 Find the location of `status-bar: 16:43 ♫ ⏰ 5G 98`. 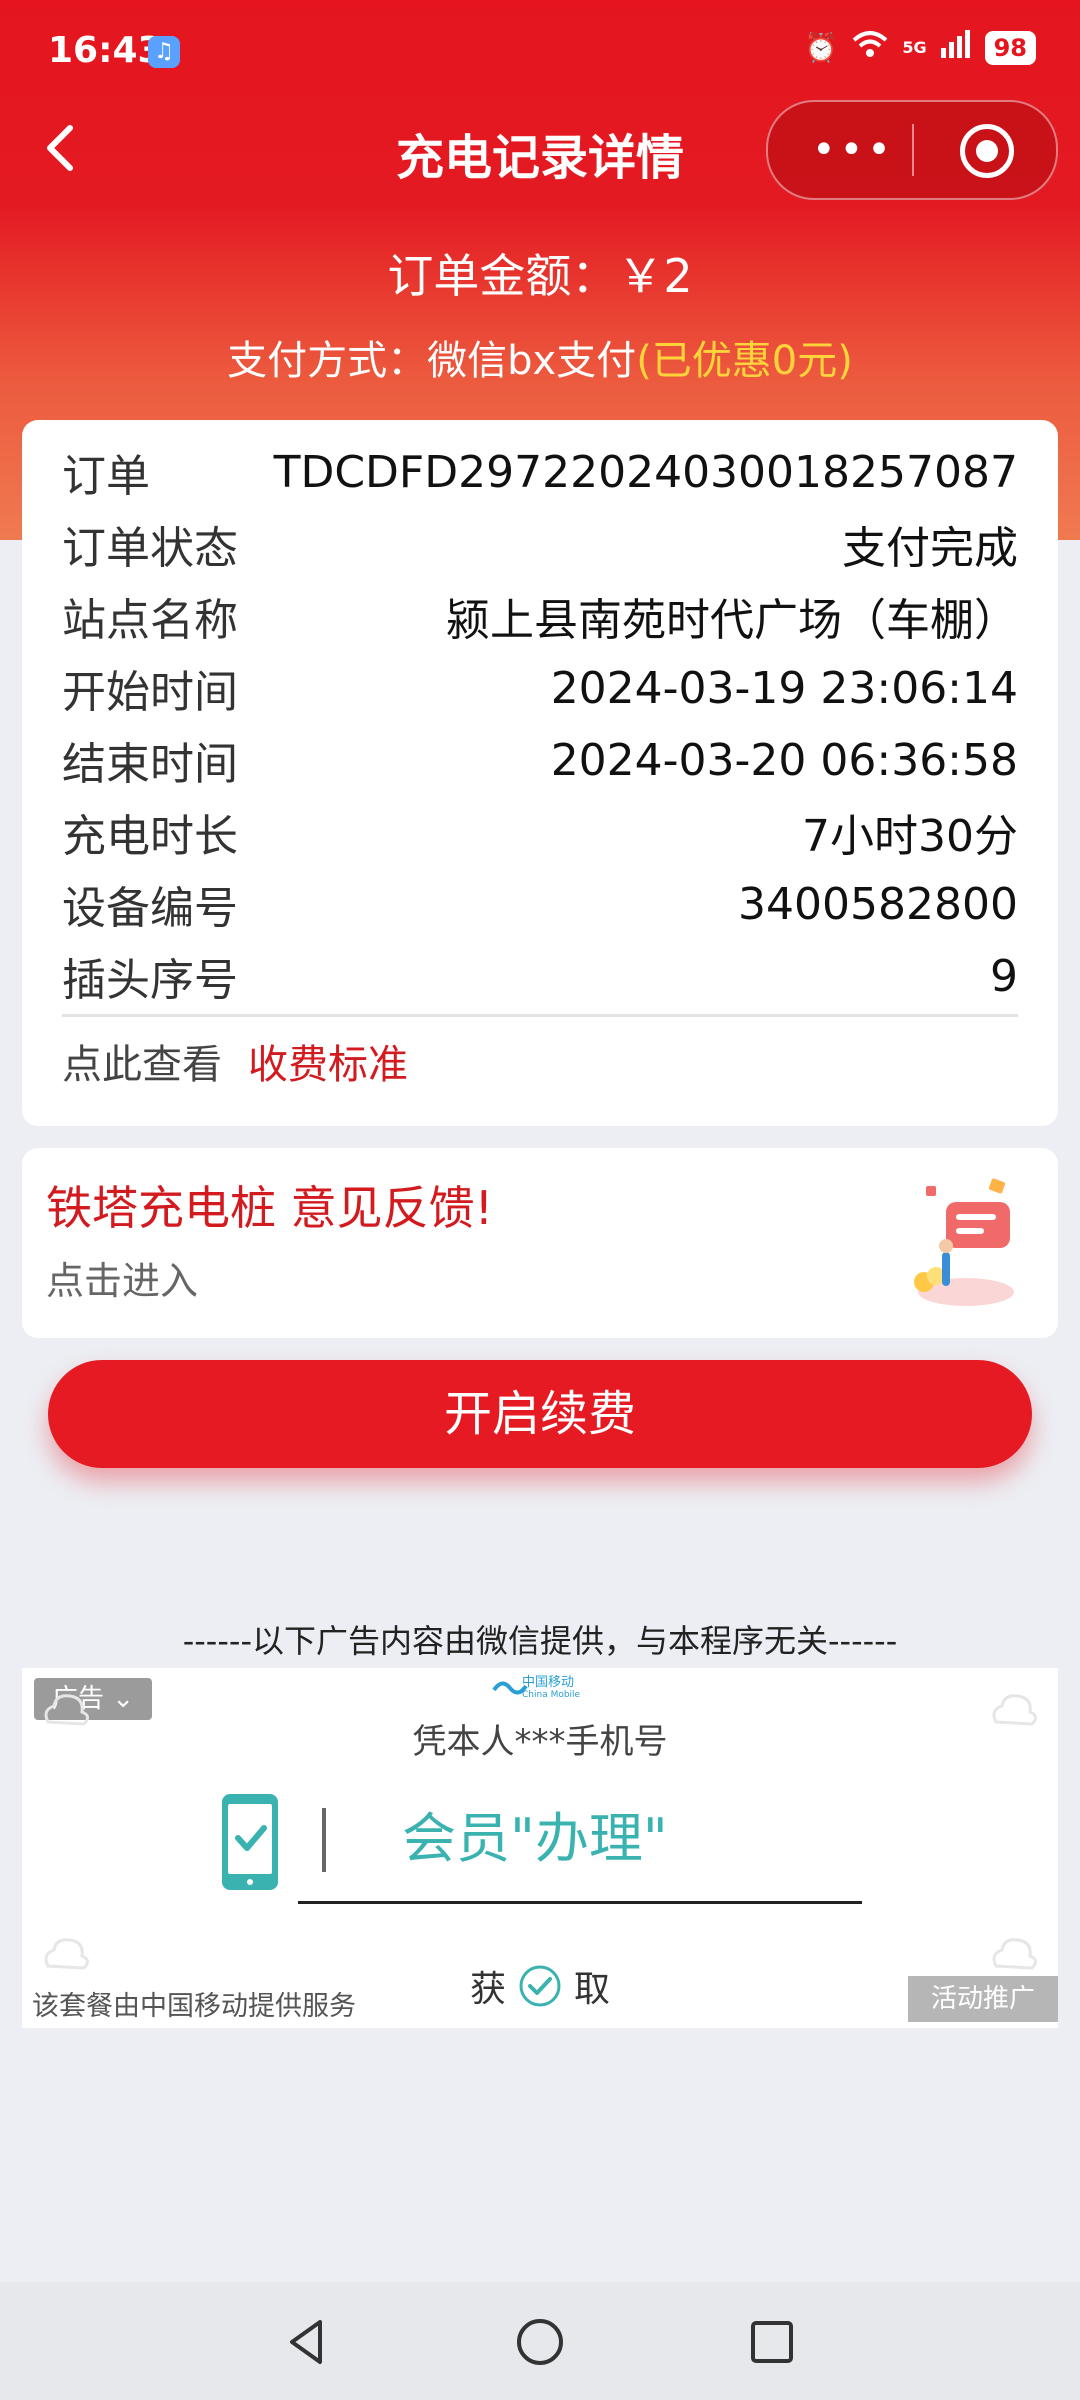

status-bar: 16:43 ♫ ⏰ 5G 98 is located at coordinates (540, 50).